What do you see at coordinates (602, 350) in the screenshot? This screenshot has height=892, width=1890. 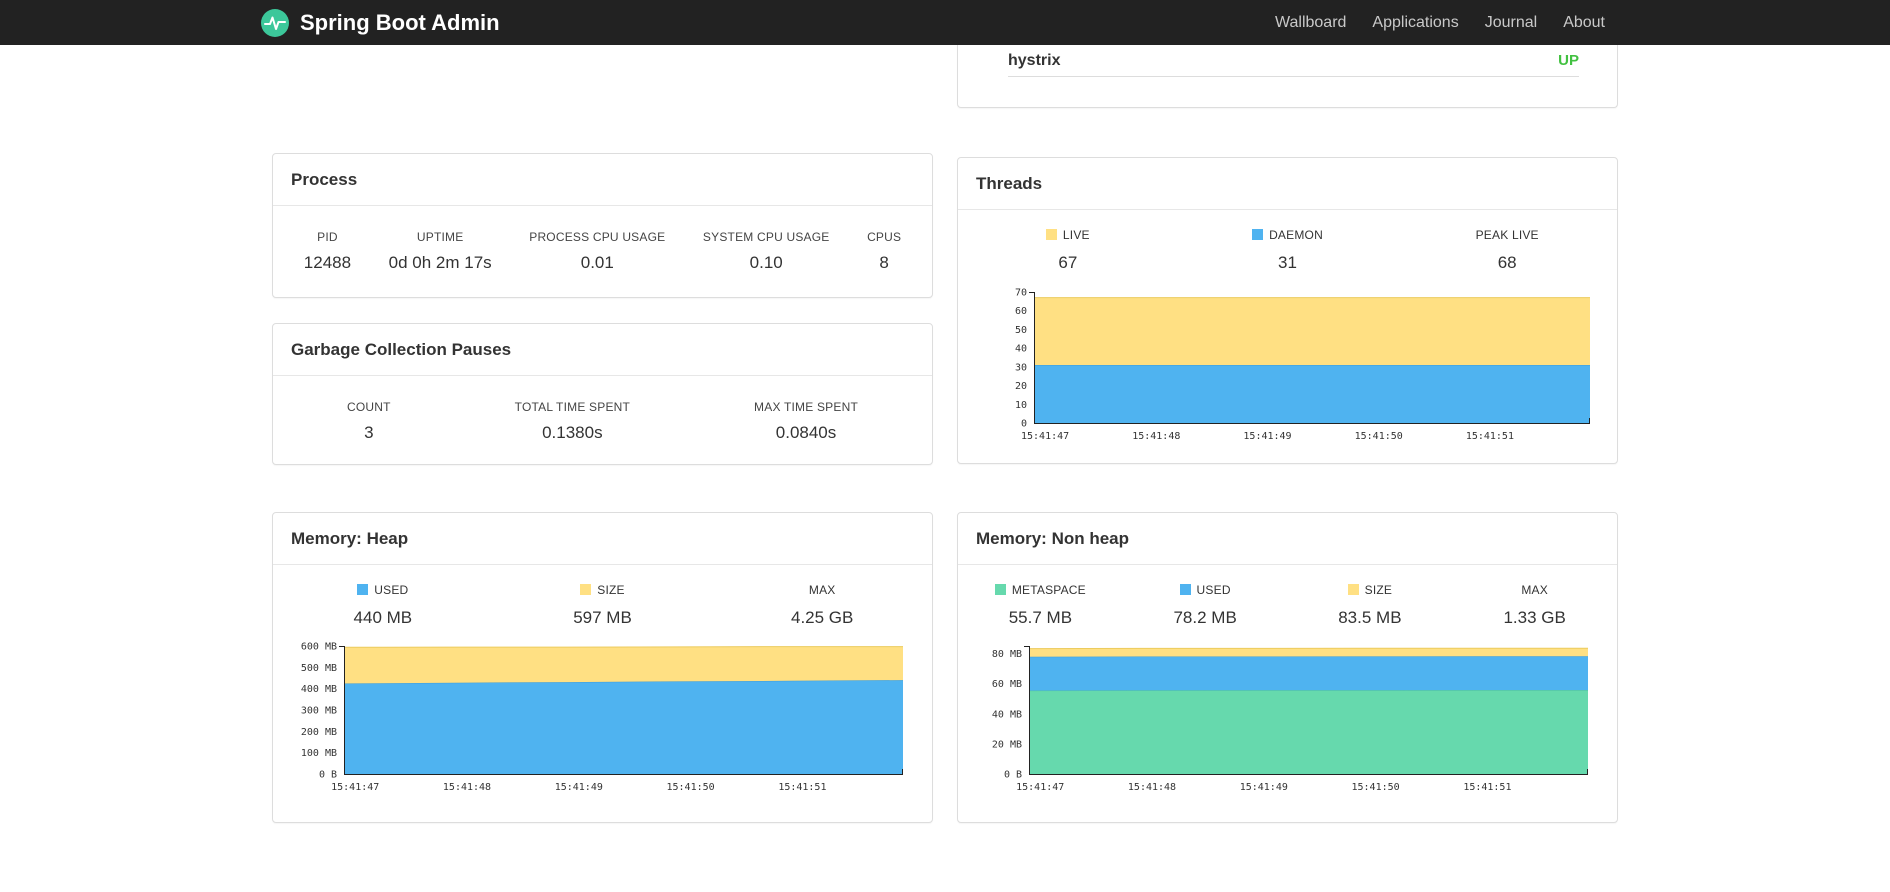 I see `gc-card-title: Garbage Collection Pauses` at bounding box center [602, 350].